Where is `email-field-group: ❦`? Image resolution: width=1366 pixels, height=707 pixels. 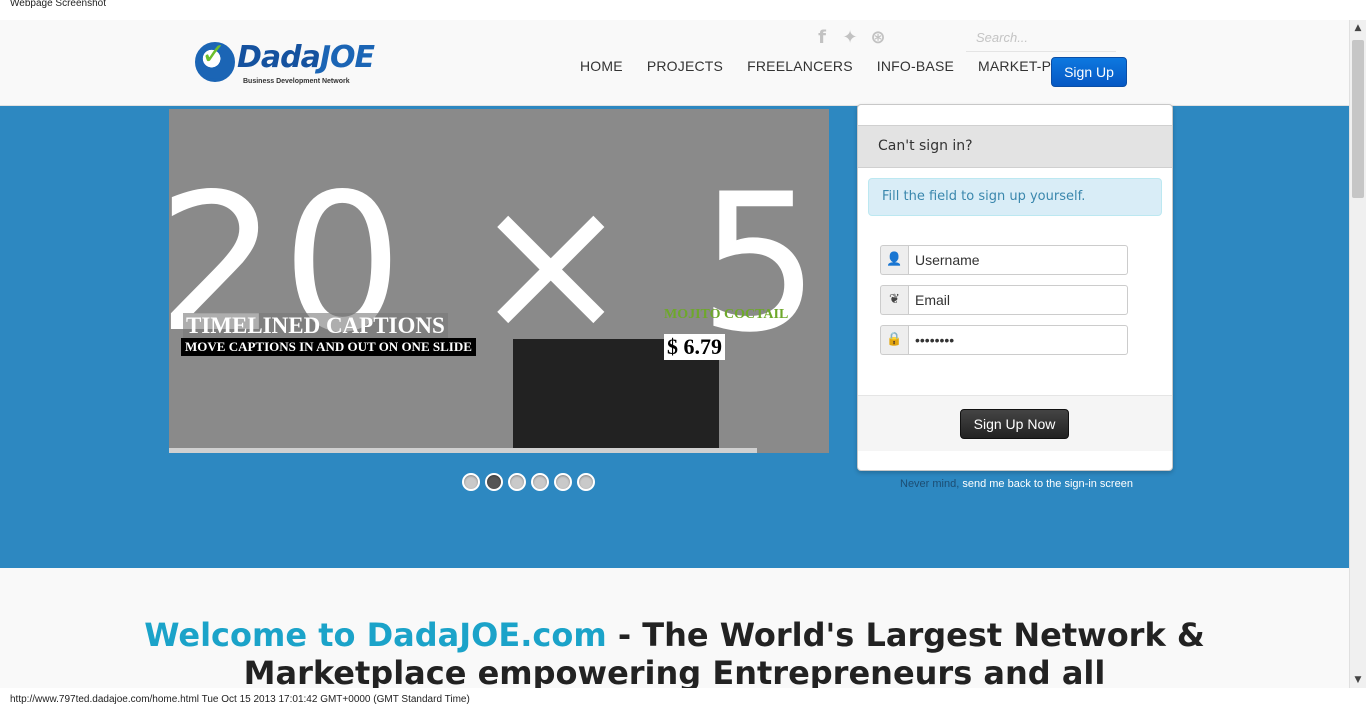 email-field-group: ❦ is located at coordinates (1004, 300).